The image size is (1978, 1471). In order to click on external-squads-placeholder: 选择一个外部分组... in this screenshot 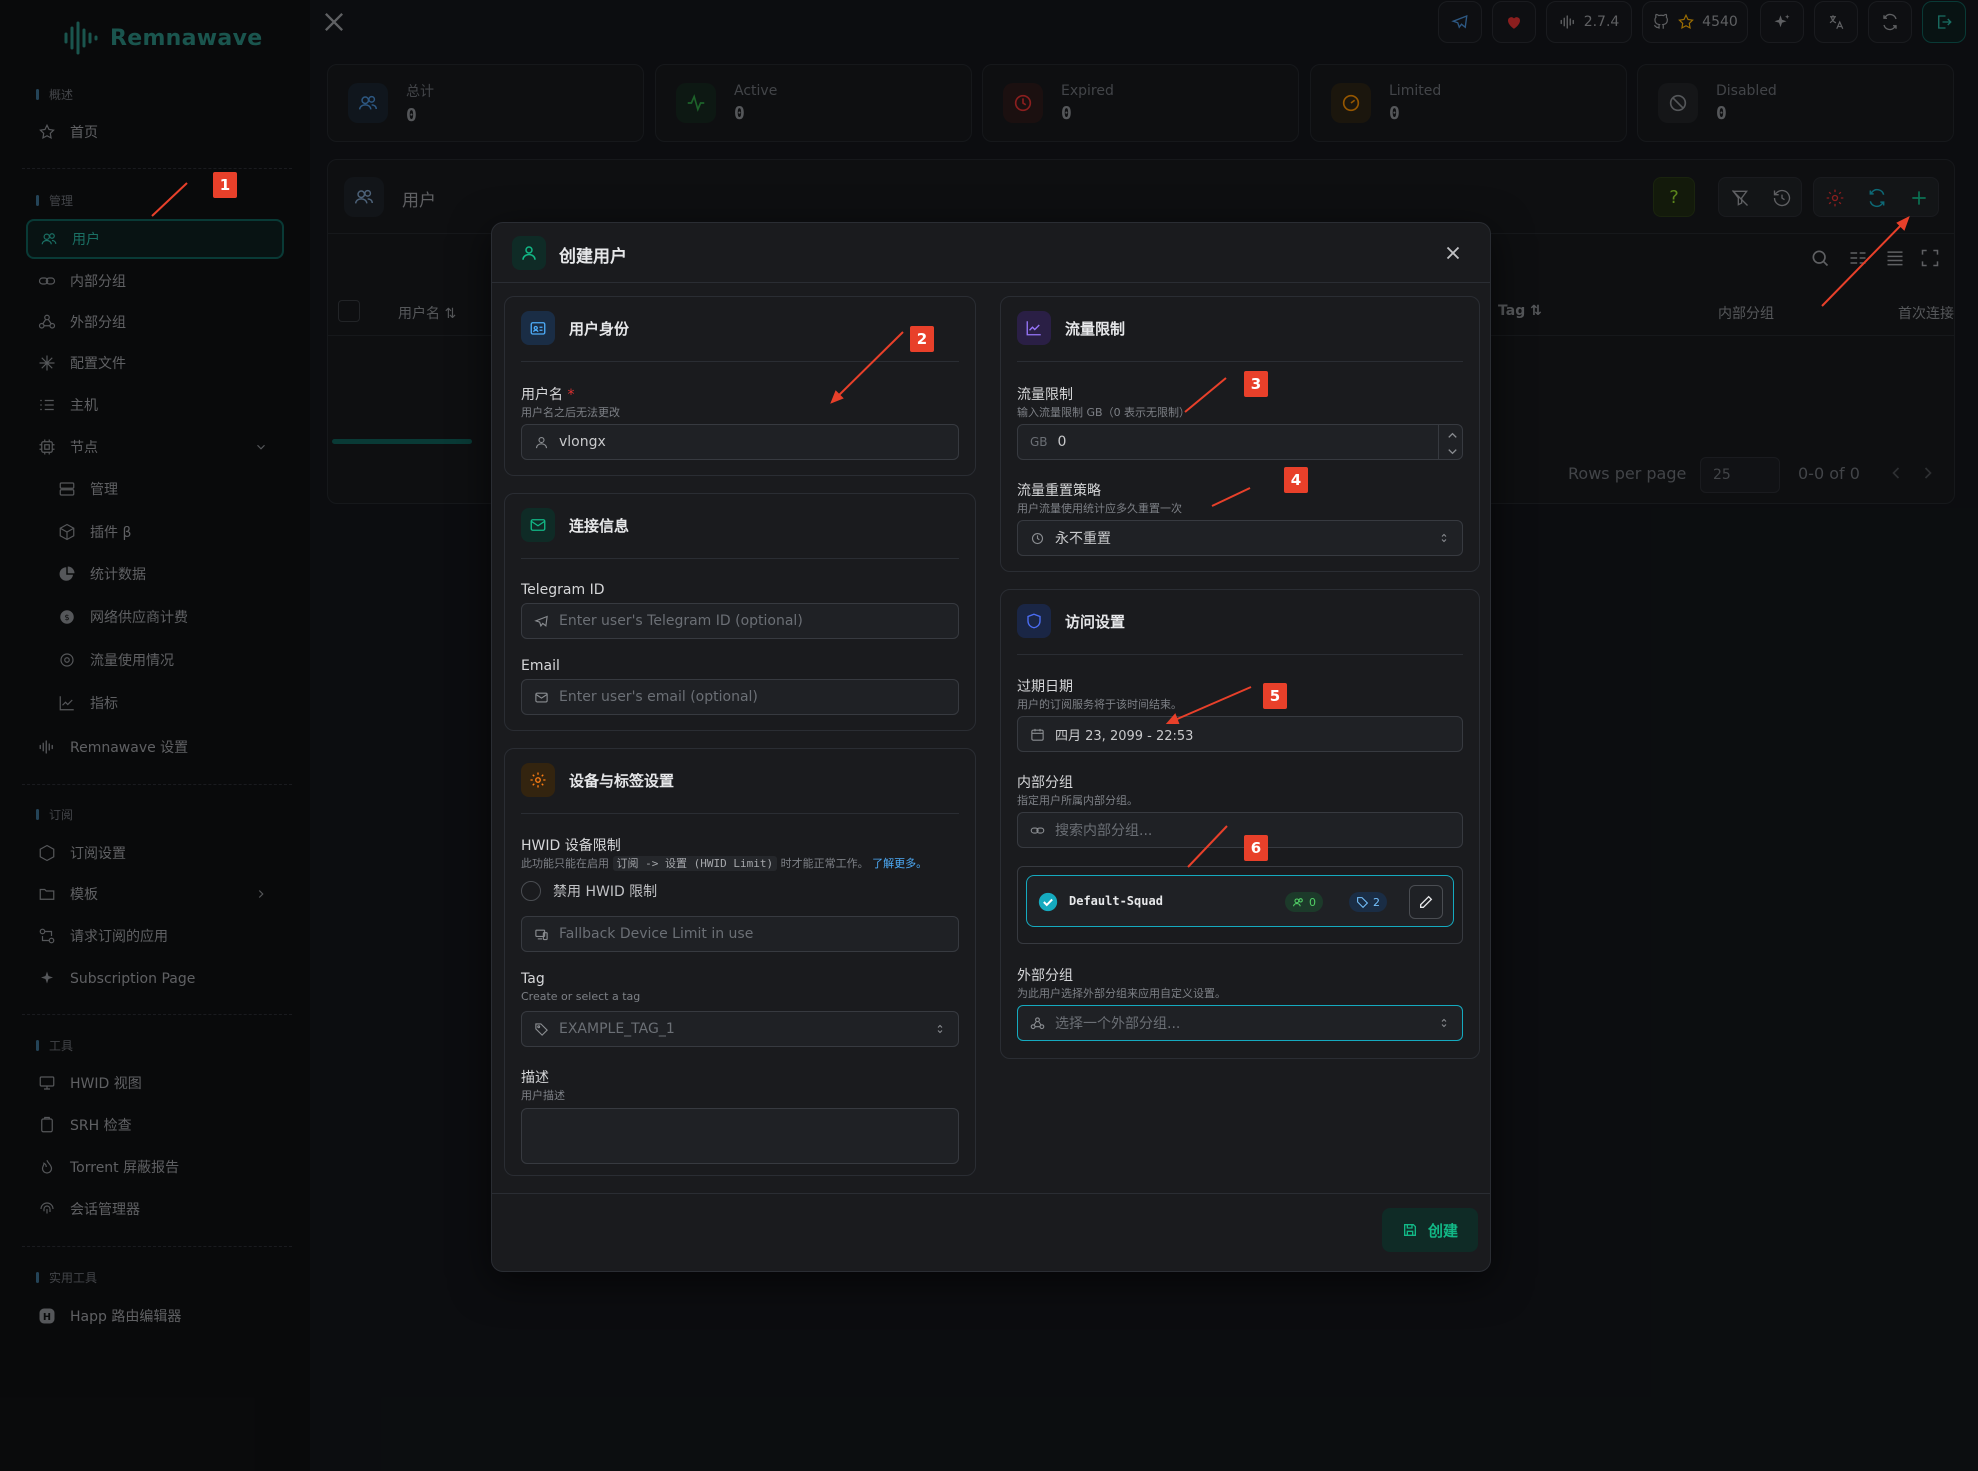, I will do `click(1118, 1024)`.